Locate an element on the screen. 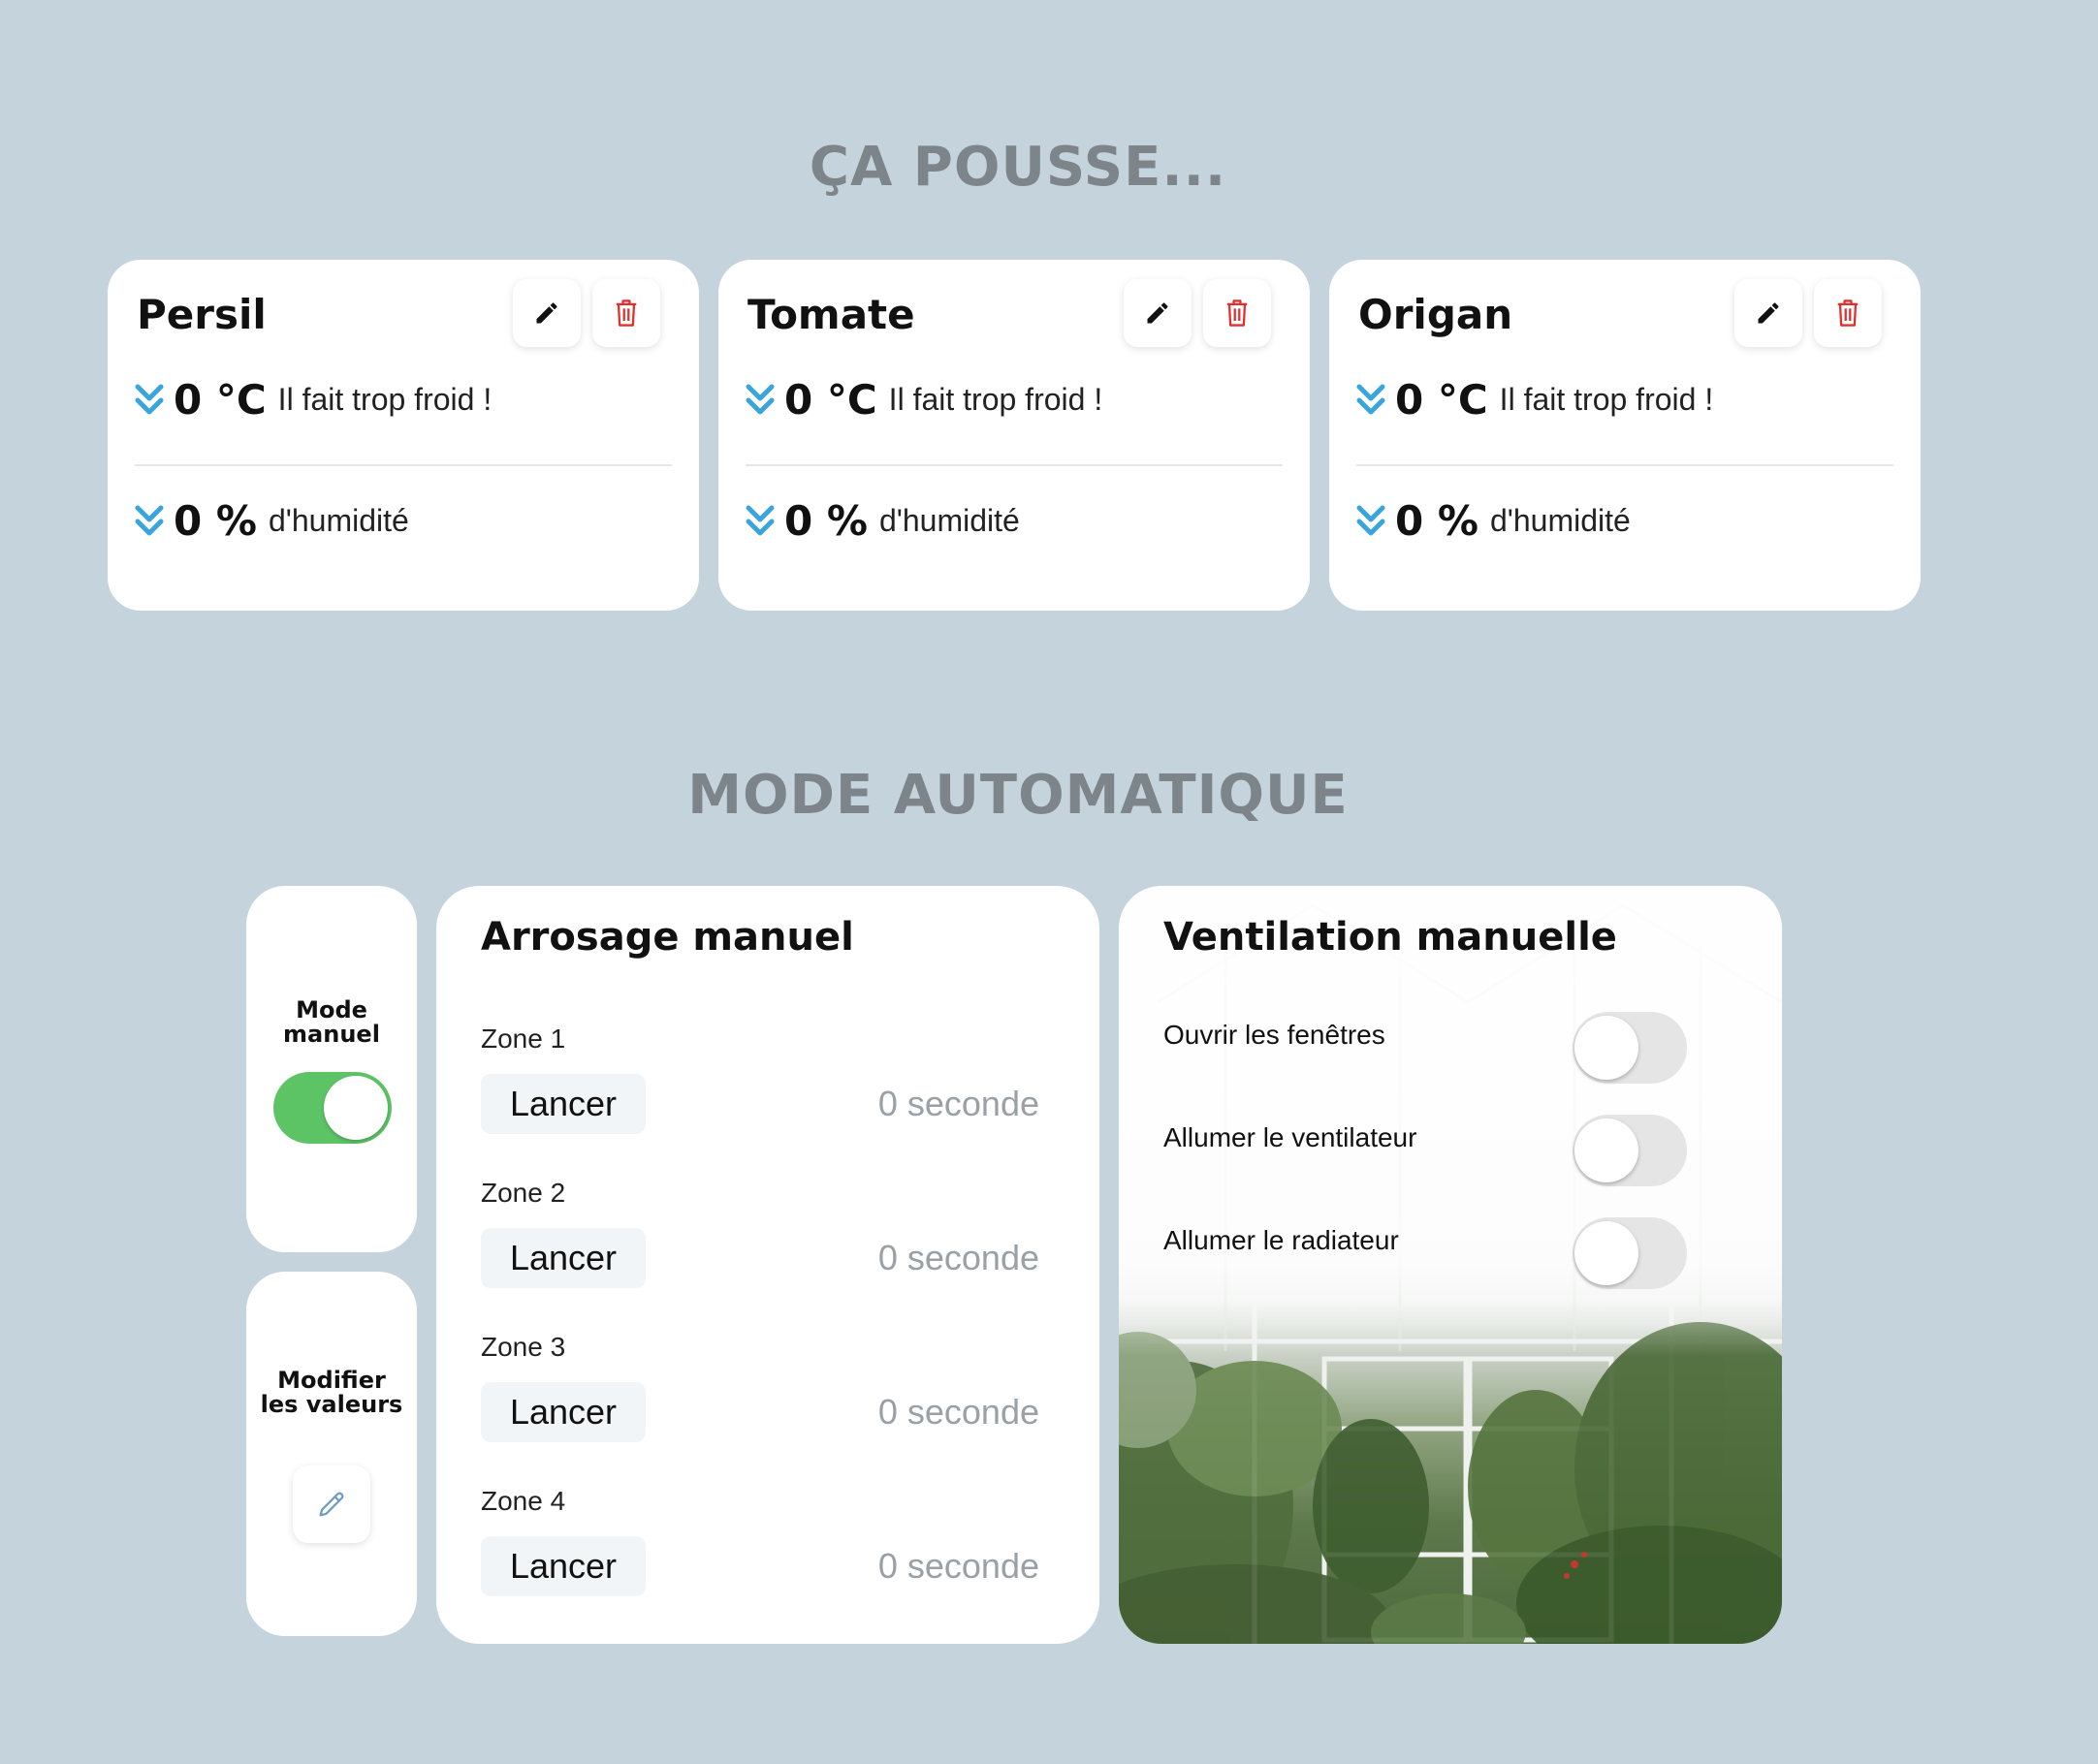  zone-label: Zone 2 is located at coordinates (523, 1193).